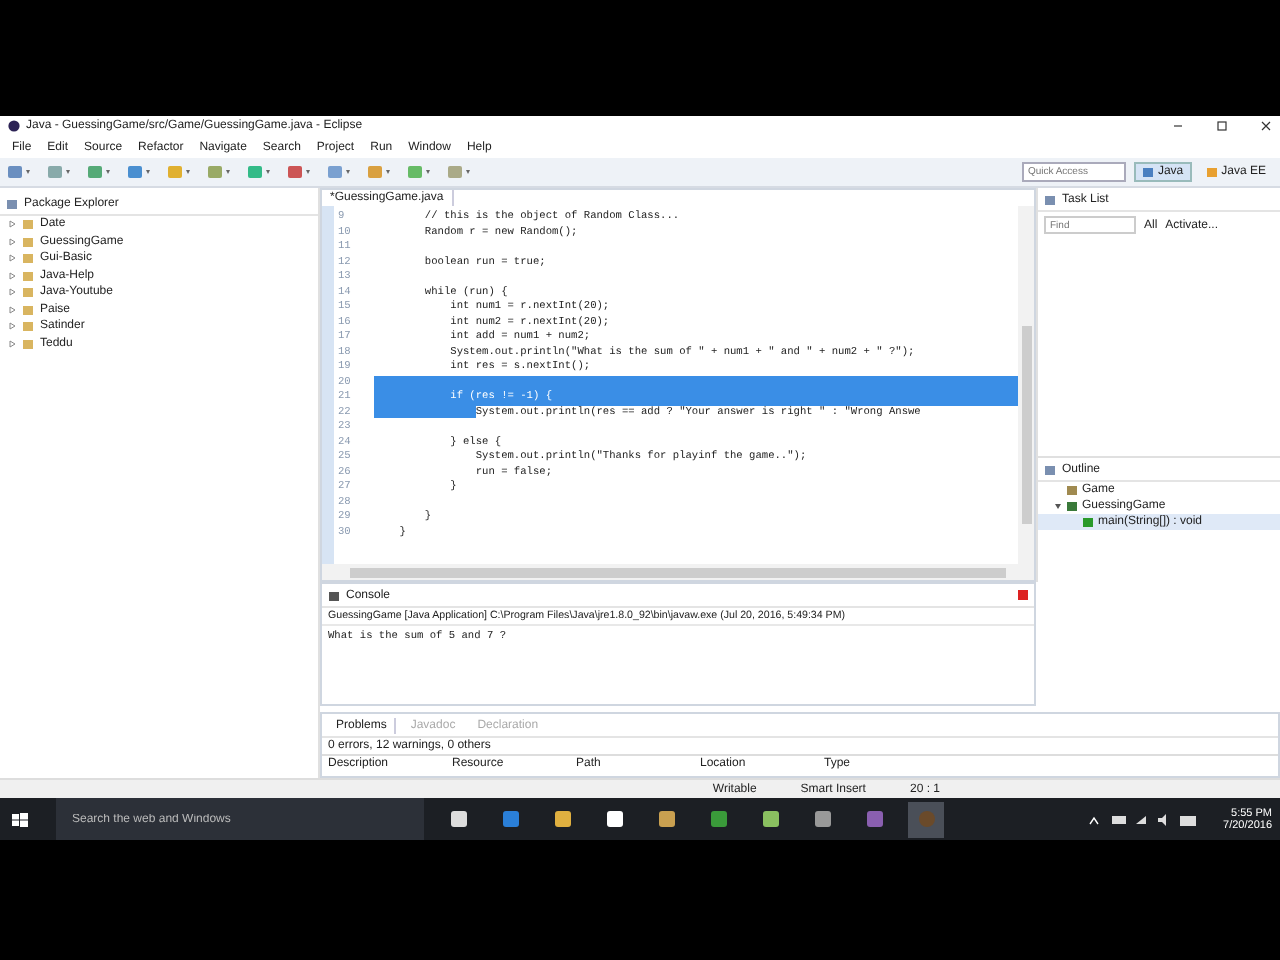  What do you see at coordinates (334, 595) in the screenshot?
I see `console-icon` at bounding box center [334, 595].